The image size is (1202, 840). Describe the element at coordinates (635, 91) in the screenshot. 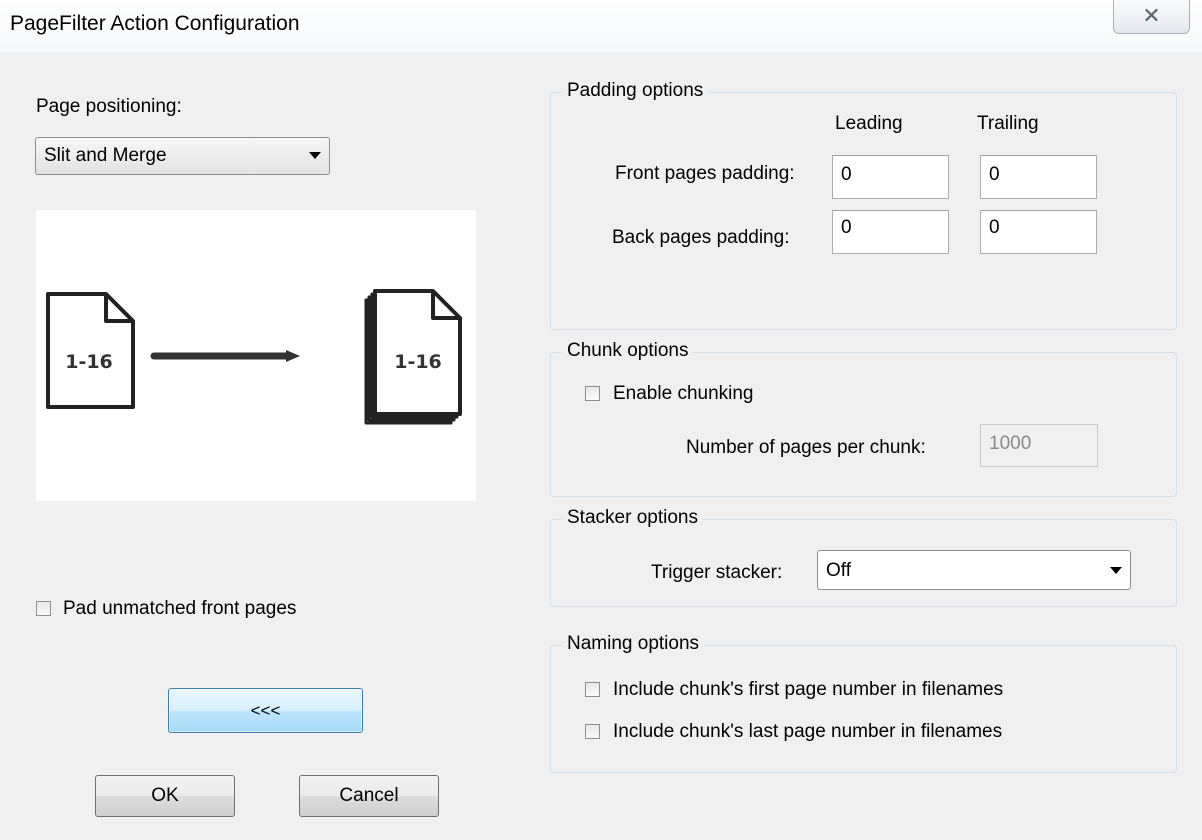

I see `padding-options-title: Padding options` at that location.